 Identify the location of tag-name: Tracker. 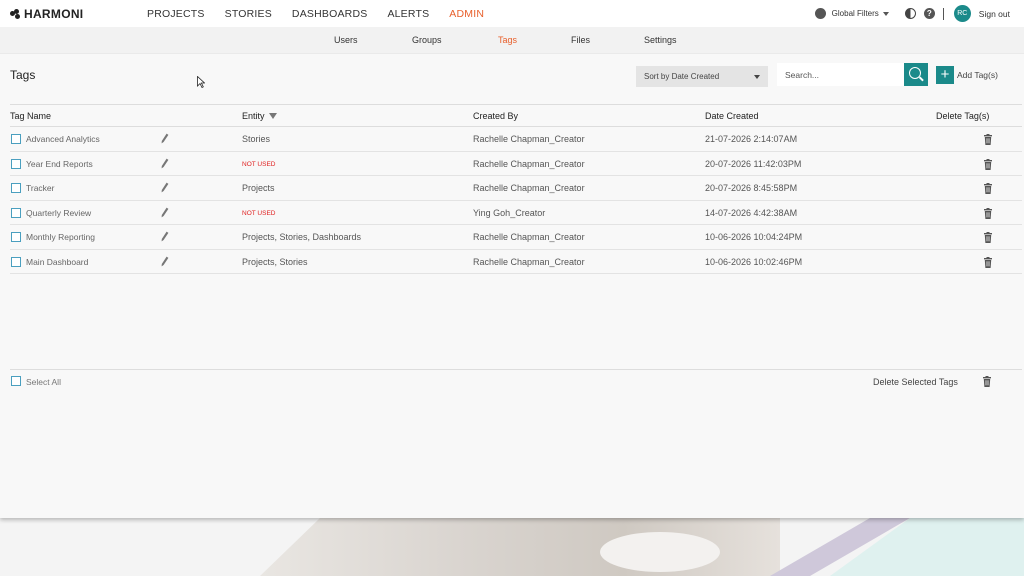
(40, 188).